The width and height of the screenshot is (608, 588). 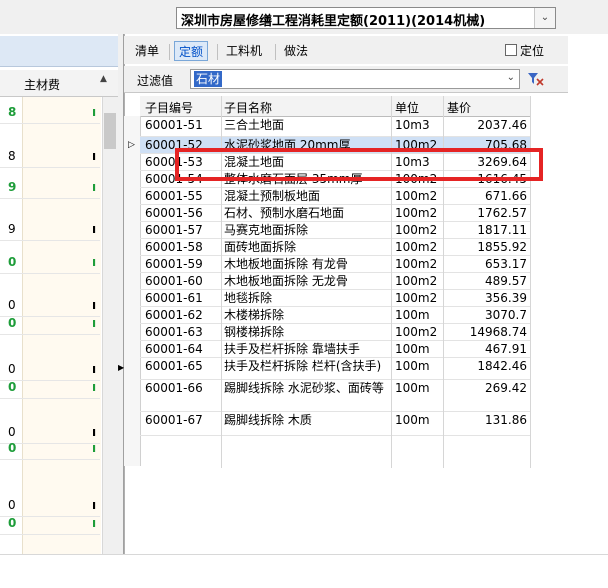 What do you see at coordinates (304, 388) in the screenshot?
I see `row-name: 踢脚线拆除 水泥砂浆、面砖等` at bounding box center [304, 388].